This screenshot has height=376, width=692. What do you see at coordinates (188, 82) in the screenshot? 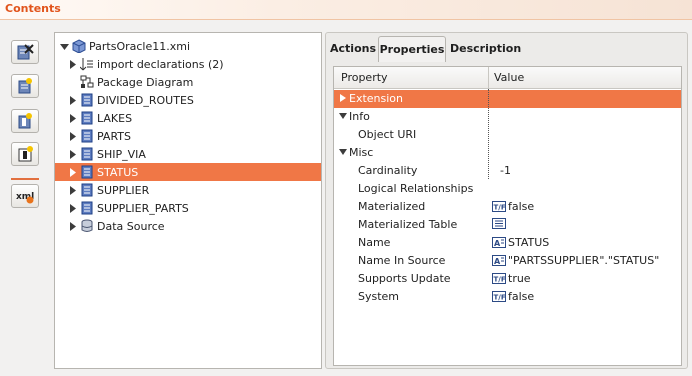
I see `tree-item-package-diagram: Package Diagram` at bounding box center [188, 82].